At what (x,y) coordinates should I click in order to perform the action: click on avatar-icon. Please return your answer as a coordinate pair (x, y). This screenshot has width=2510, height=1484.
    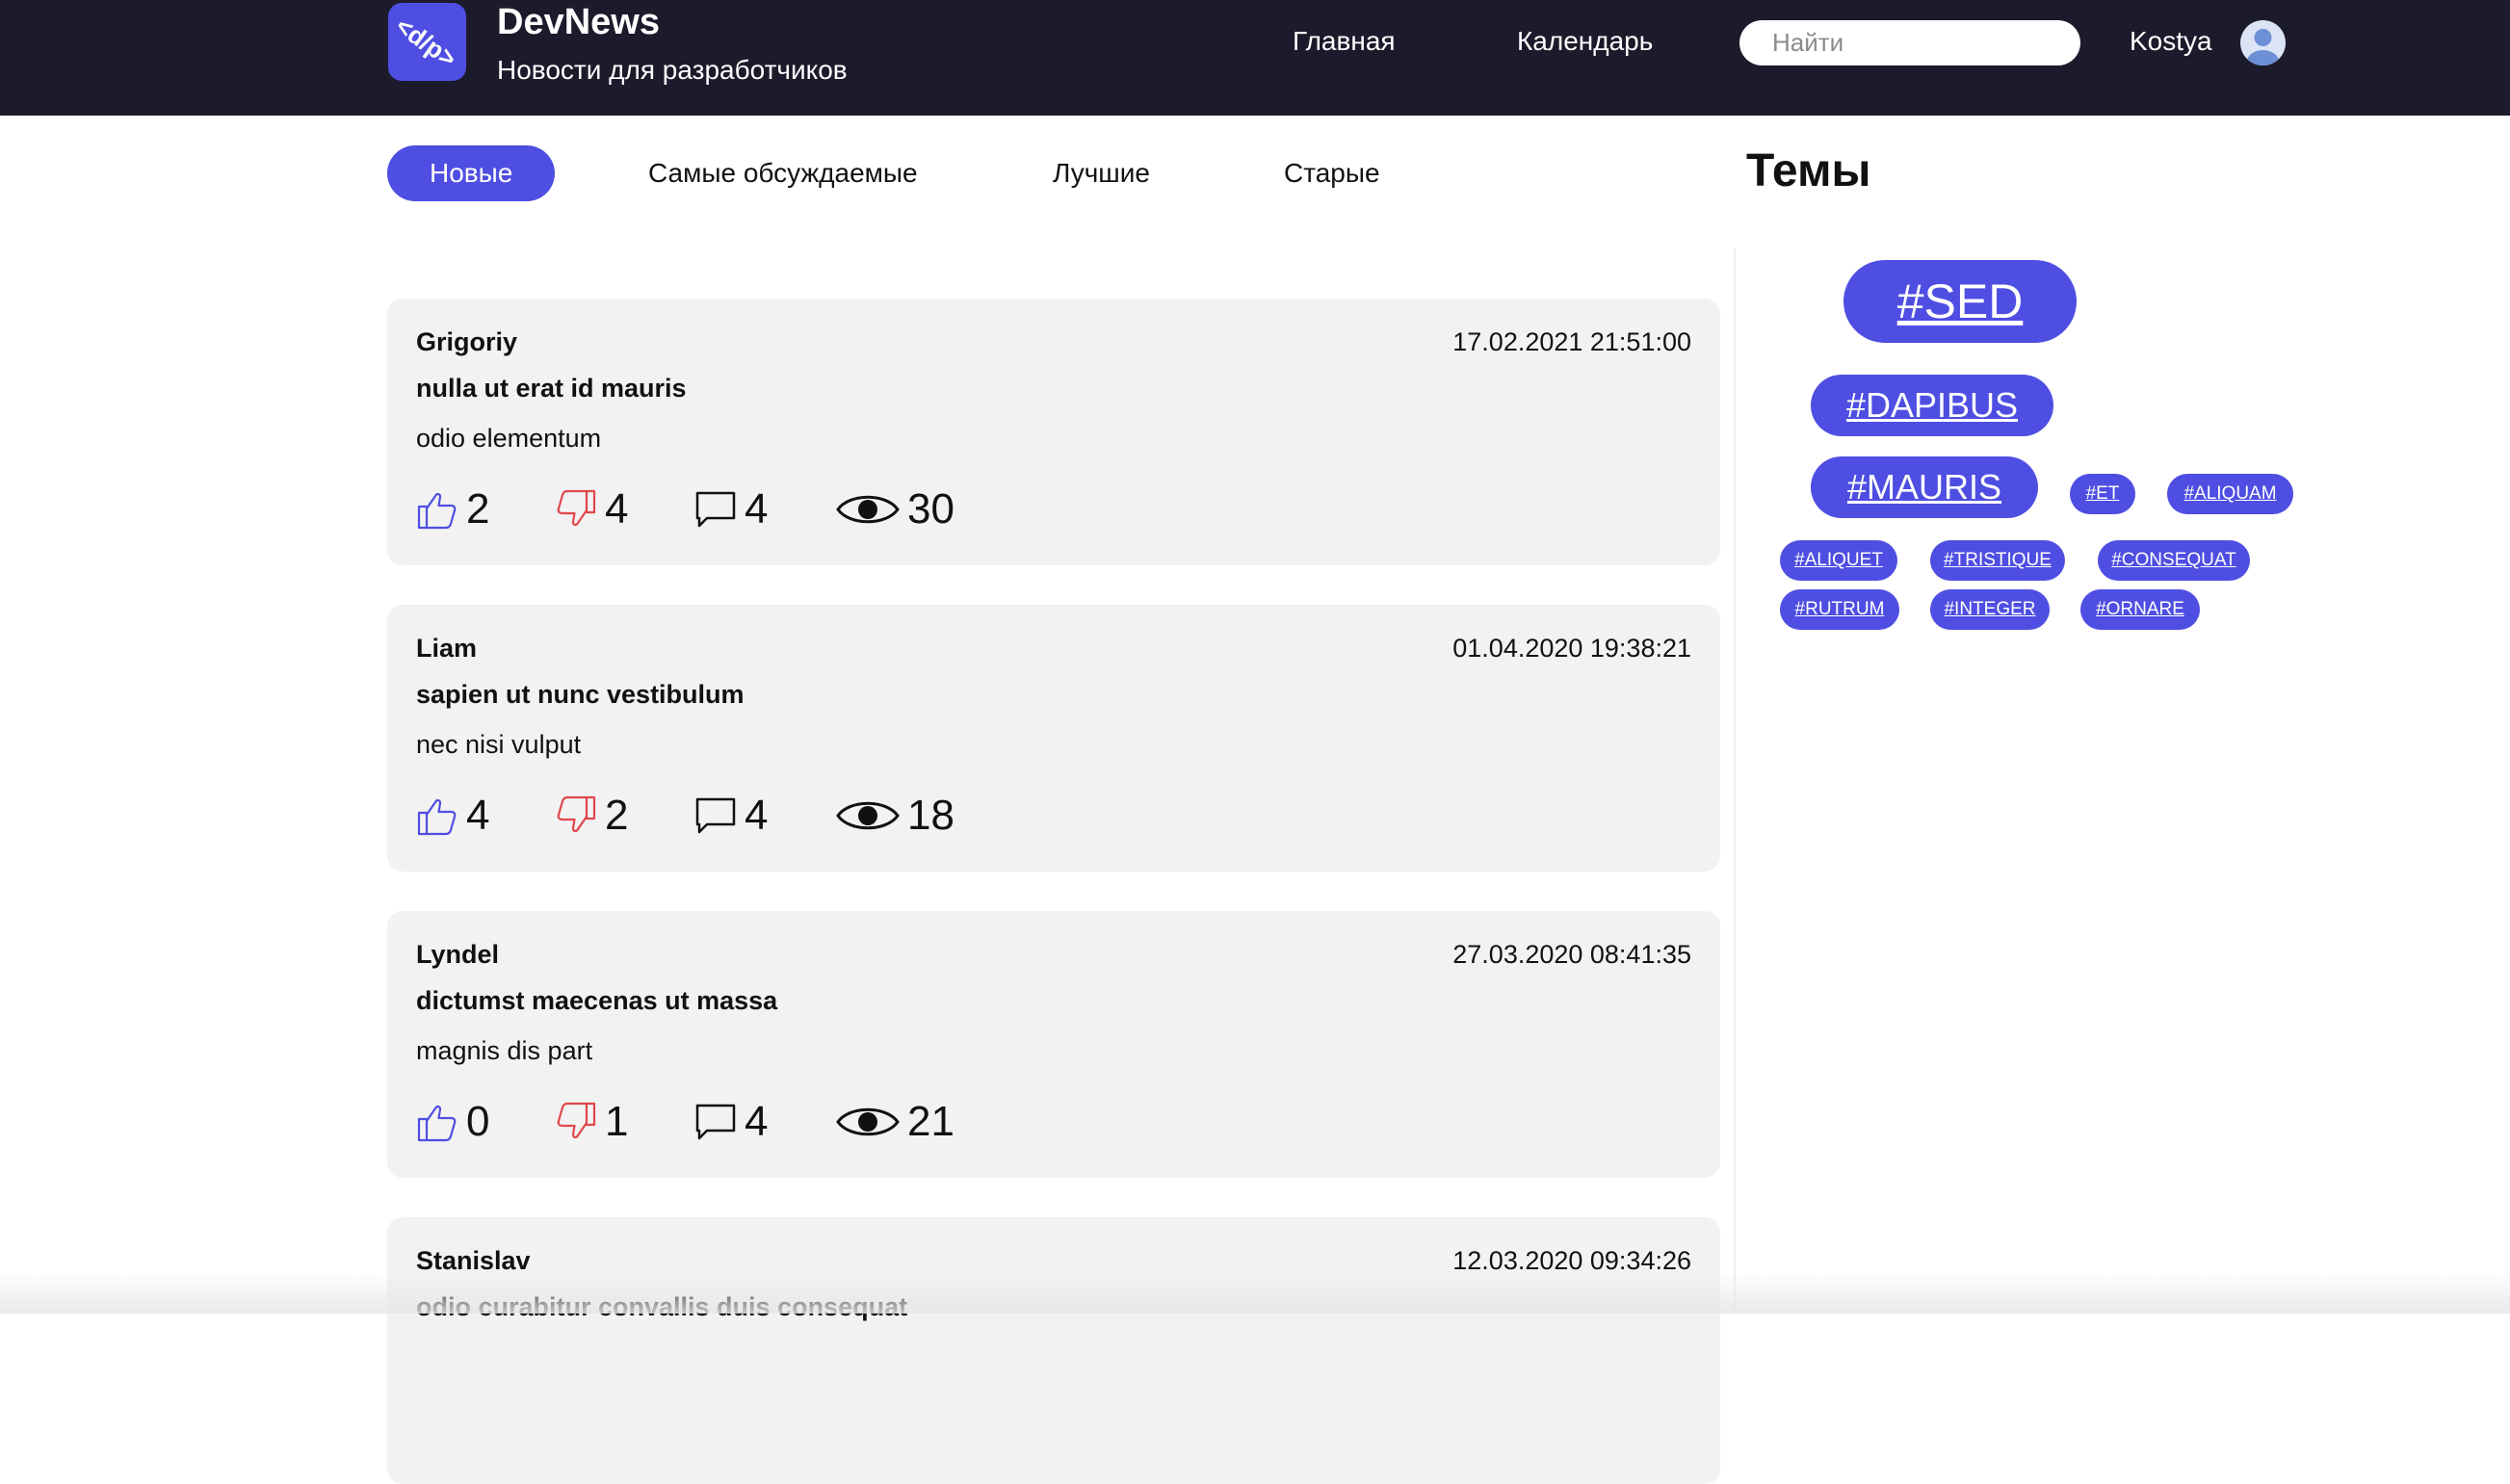
    Looking at the image, I should click on (2263, 43).